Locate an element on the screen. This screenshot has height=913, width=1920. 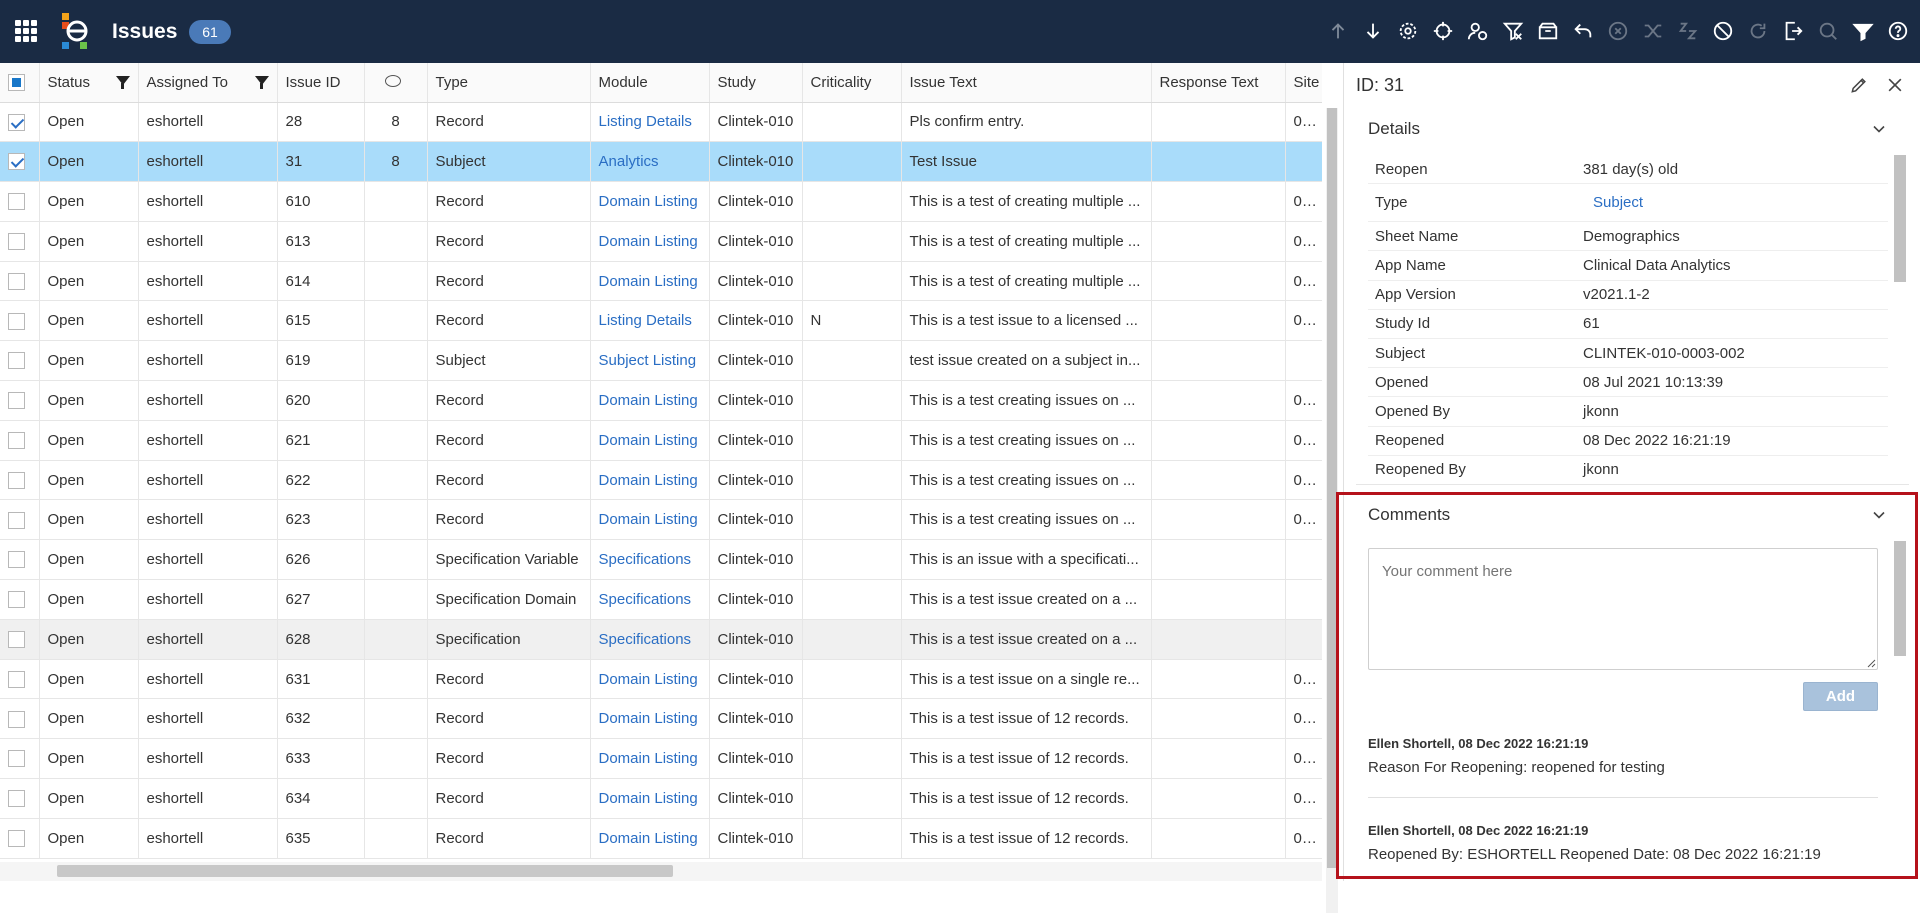
undo-icon is located at coordinates (1583, 31).